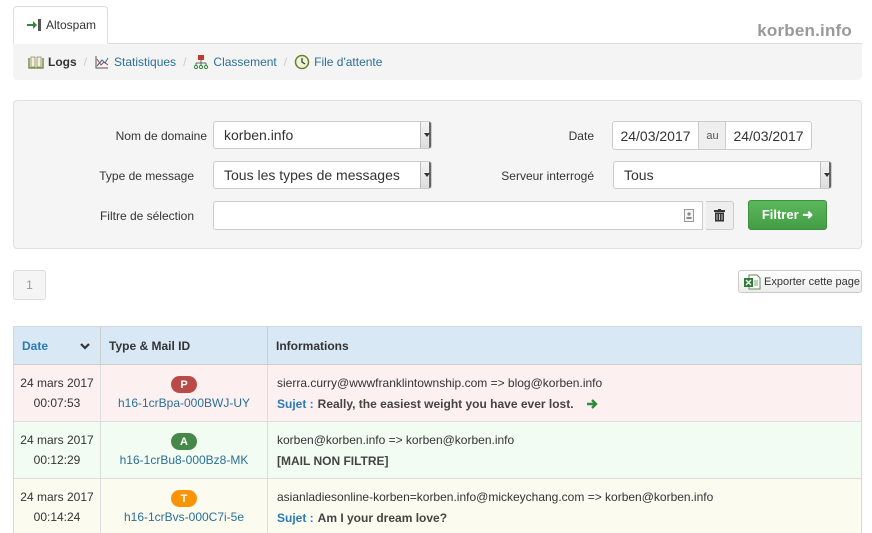  I want to click on date-separator: au, so click(712, 135).